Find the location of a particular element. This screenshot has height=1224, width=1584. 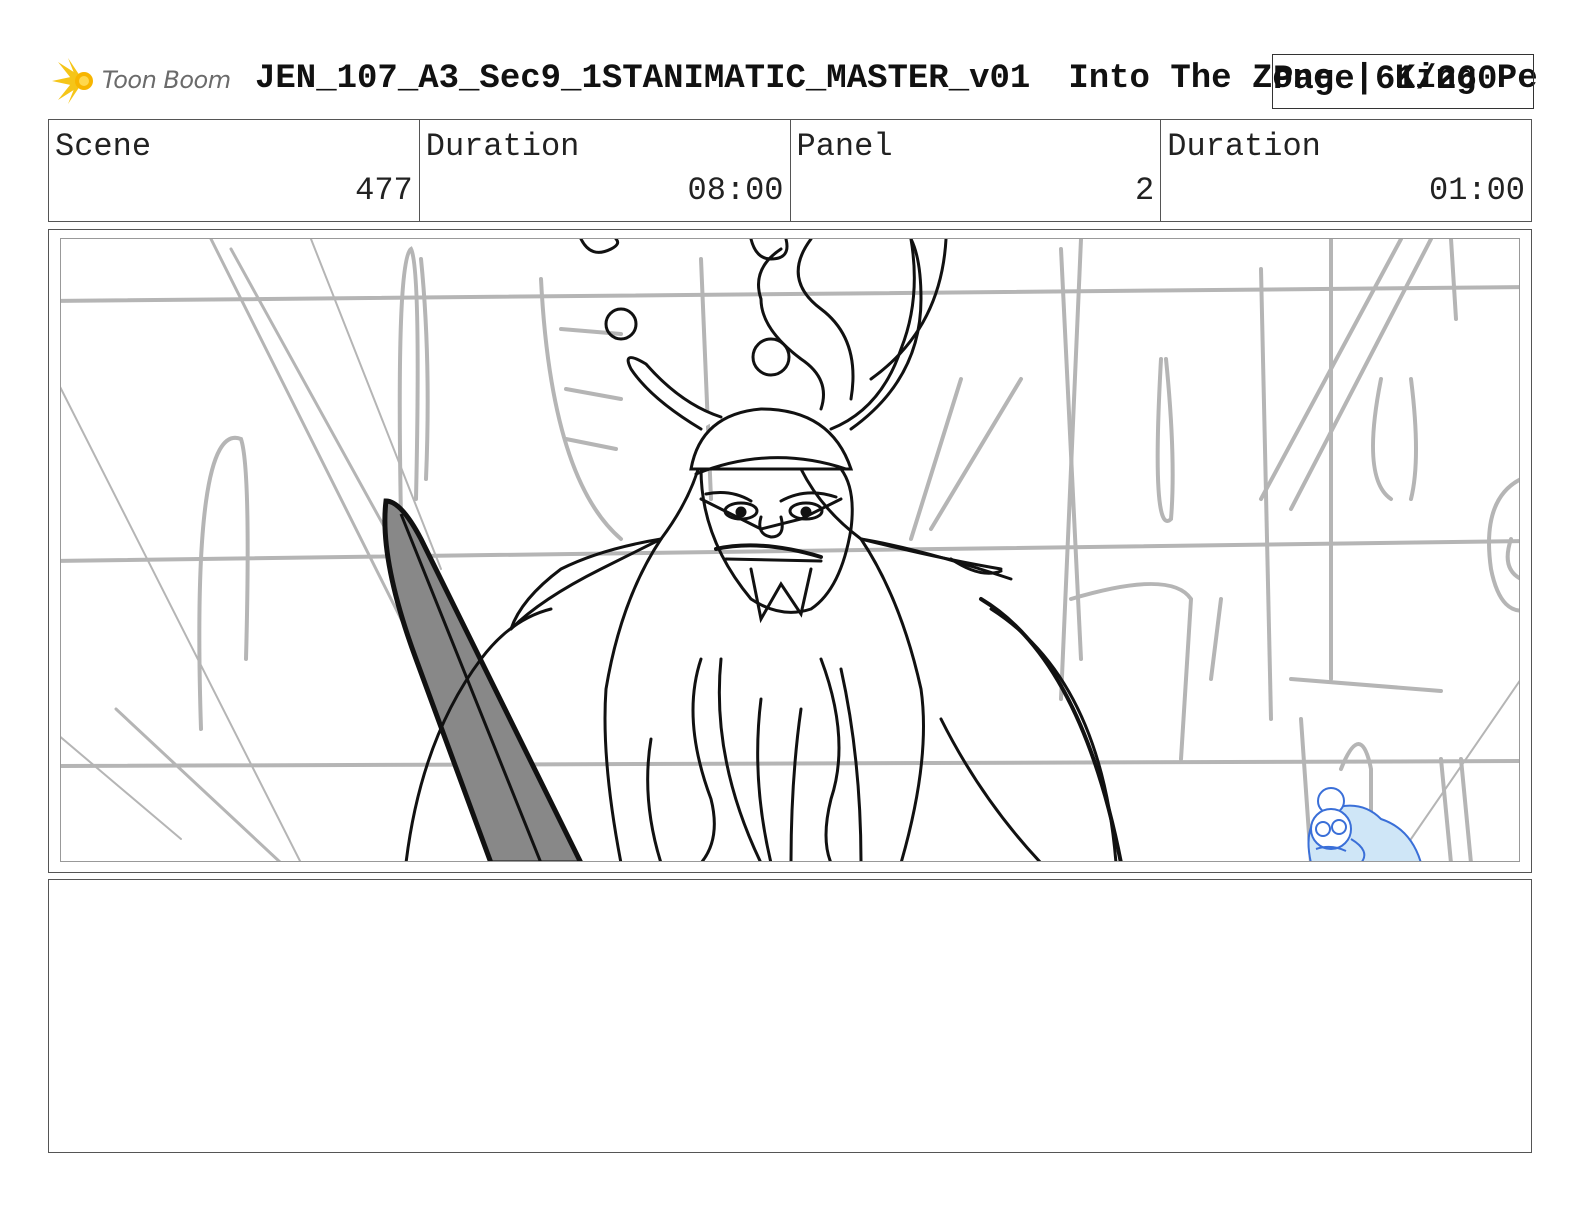

scene-duration-value: 08:00 is located at coordinates (735, 190).